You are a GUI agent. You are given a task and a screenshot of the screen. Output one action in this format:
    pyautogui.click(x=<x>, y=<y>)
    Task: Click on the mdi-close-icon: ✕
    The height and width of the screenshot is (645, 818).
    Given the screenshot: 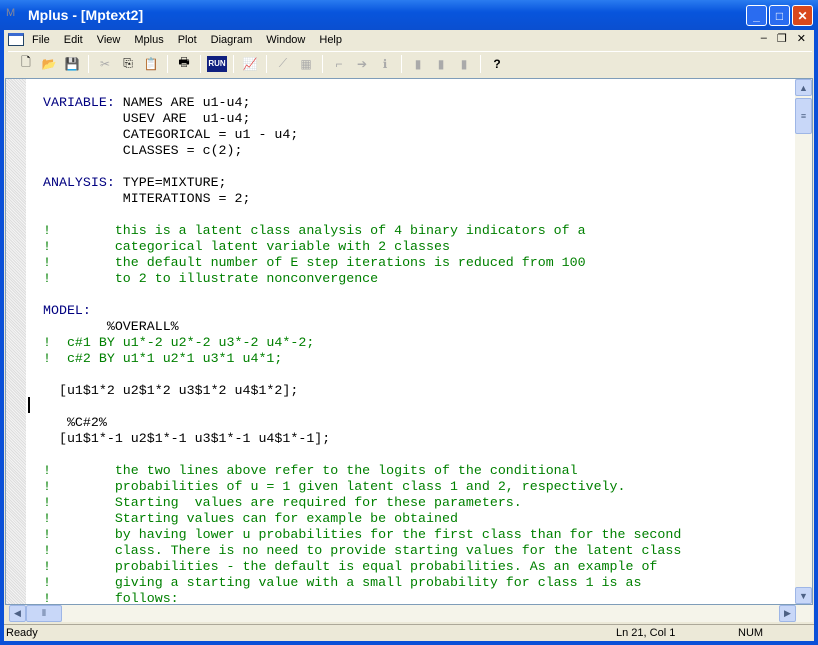 What is the action you would take?
    pyautogui.click(x=801, y=38)
    